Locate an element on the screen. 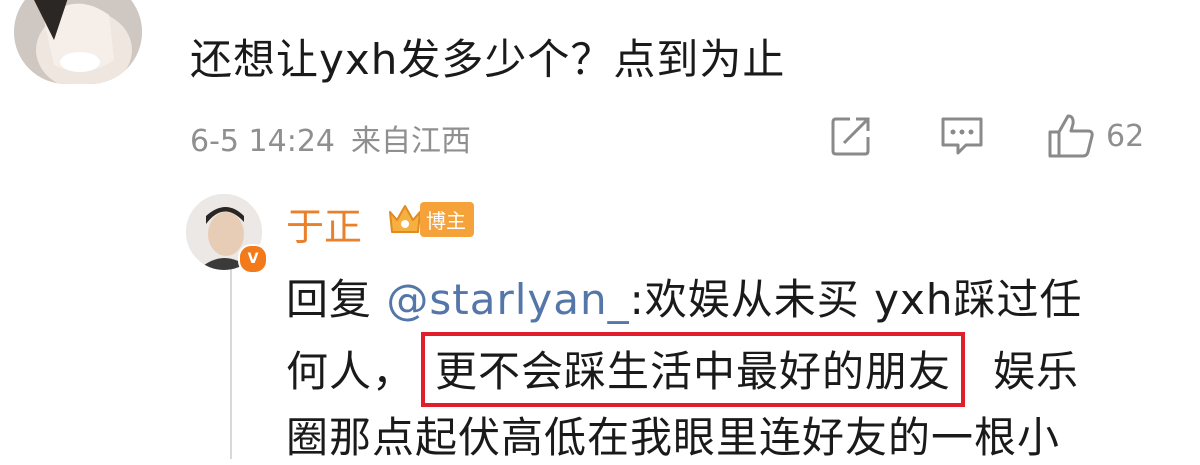 The width and height of the screenshot is (1200, 465). blogger-badge-label: 博主 is located at coordinates (447, 219).